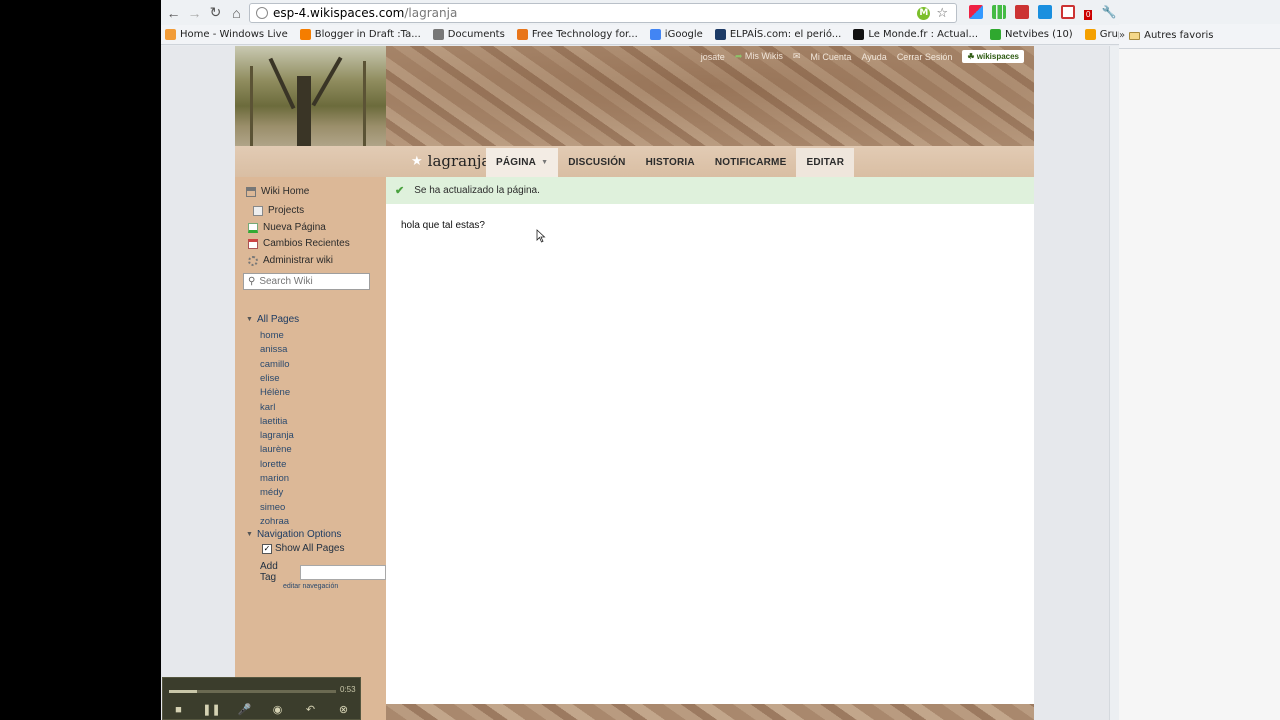 This screenshot has width=1280, height=720. What do you see at coordinates (310, 96) in the screenshot?
I see `wiki-logo-photo` at bounding box center [310, 96].